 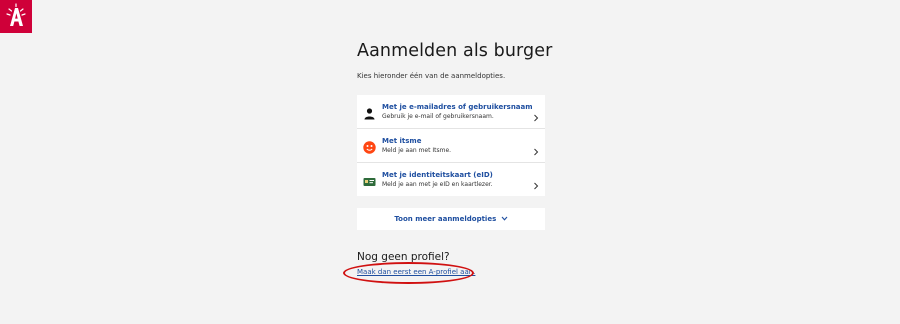 I want to click on option-itsme: Met itsme Meld je aan met Itsme., so click(x=451, y=146).